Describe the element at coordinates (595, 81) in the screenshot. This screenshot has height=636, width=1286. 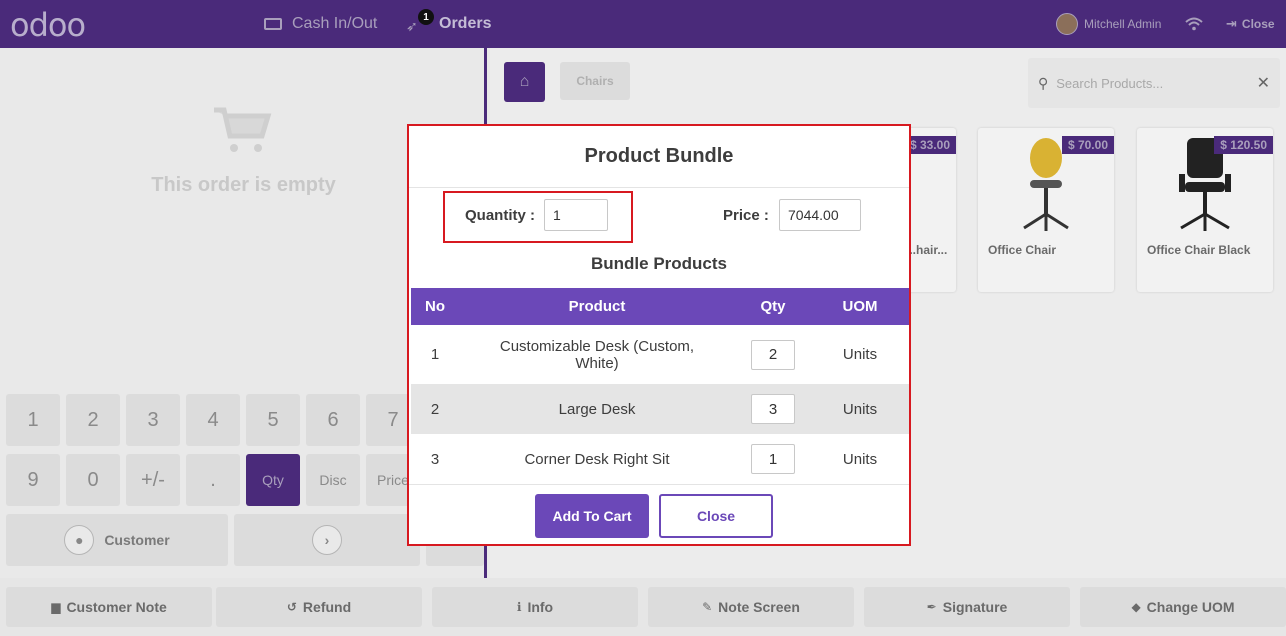
I see `category-chairs: Chairs` at that location.